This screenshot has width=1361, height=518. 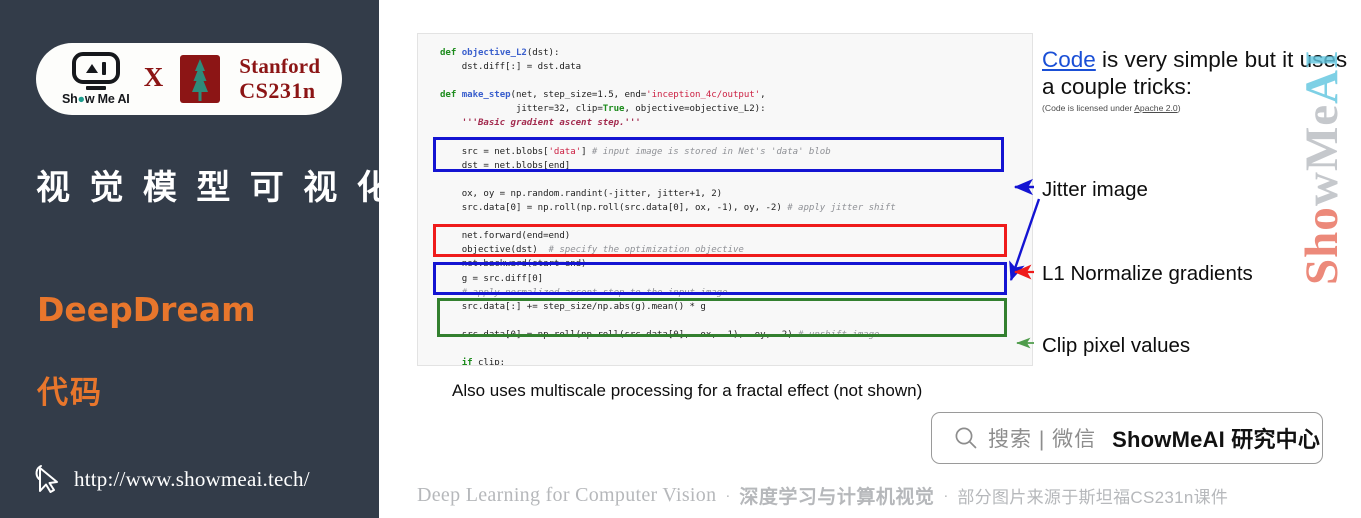 I want to click on search-brand-text: ShowMeAI 研究中心, so click(x=1216, y=439).